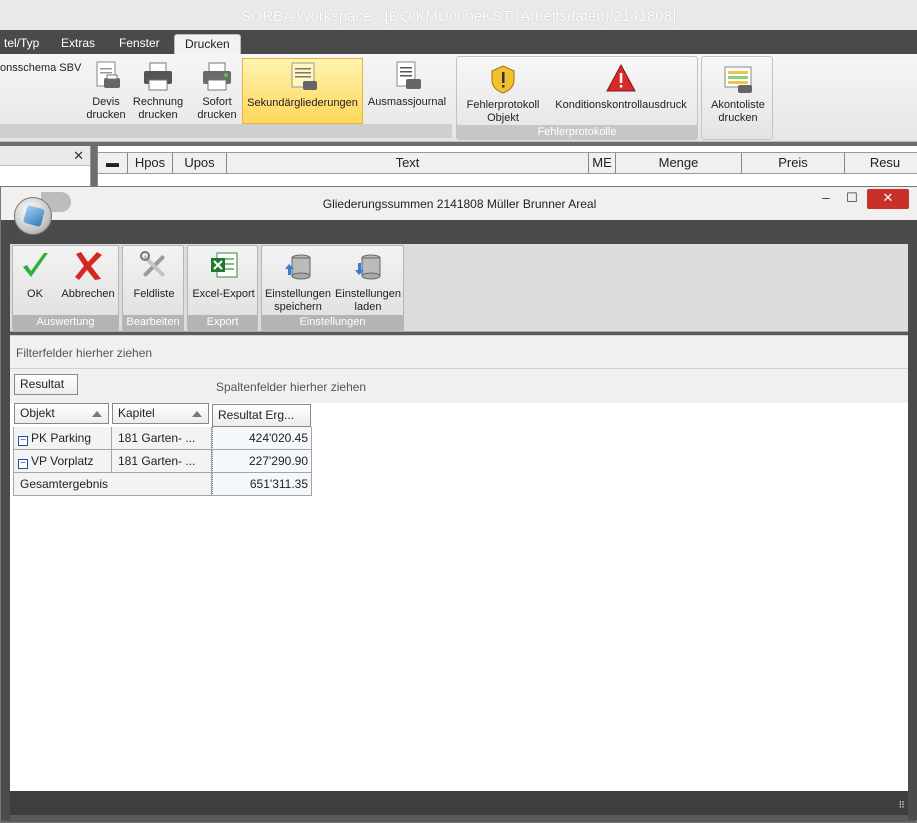 This screenshot has height=823, width=917. I want to click on grid-col-resultat: Resu, so click(881, 163).